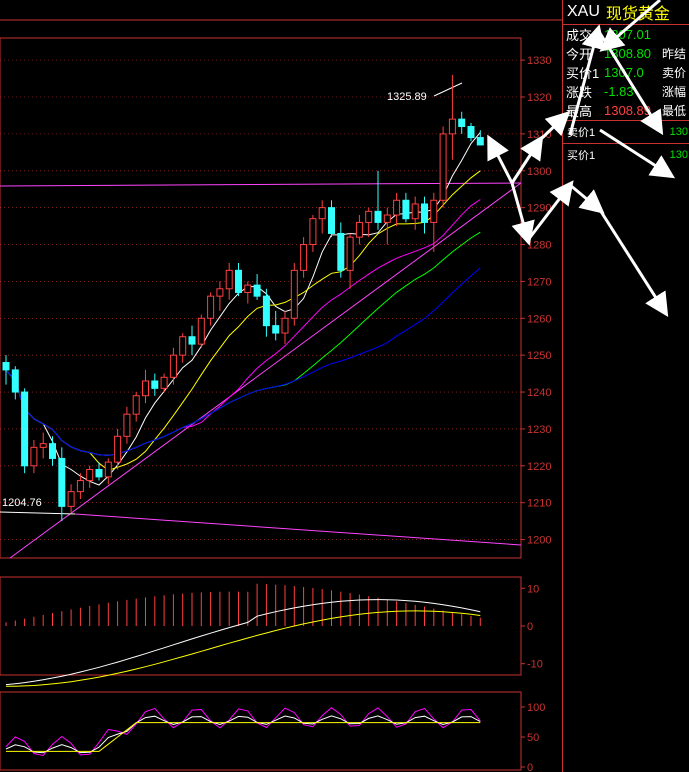 The width and height of the screenshot is (689, 772). I want to click on row-label-2: 卖价, so click(674, 73).